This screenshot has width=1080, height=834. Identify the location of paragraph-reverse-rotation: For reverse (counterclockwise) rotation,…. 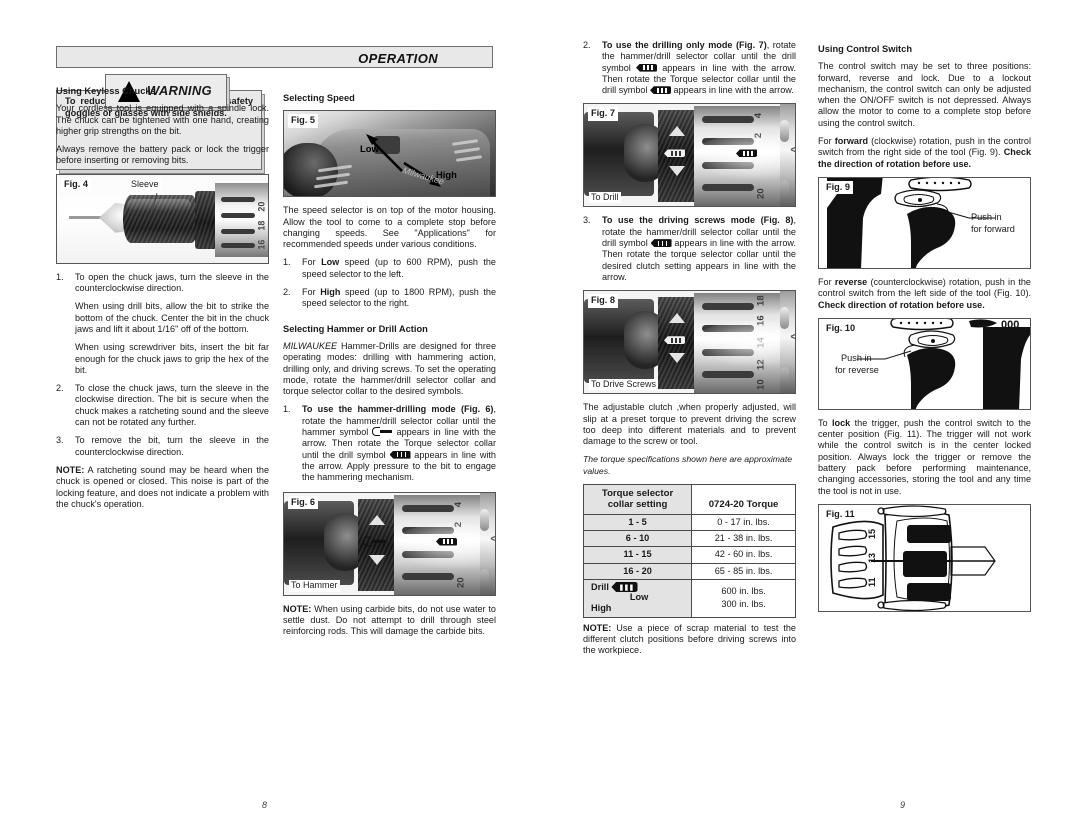
(924, 294).